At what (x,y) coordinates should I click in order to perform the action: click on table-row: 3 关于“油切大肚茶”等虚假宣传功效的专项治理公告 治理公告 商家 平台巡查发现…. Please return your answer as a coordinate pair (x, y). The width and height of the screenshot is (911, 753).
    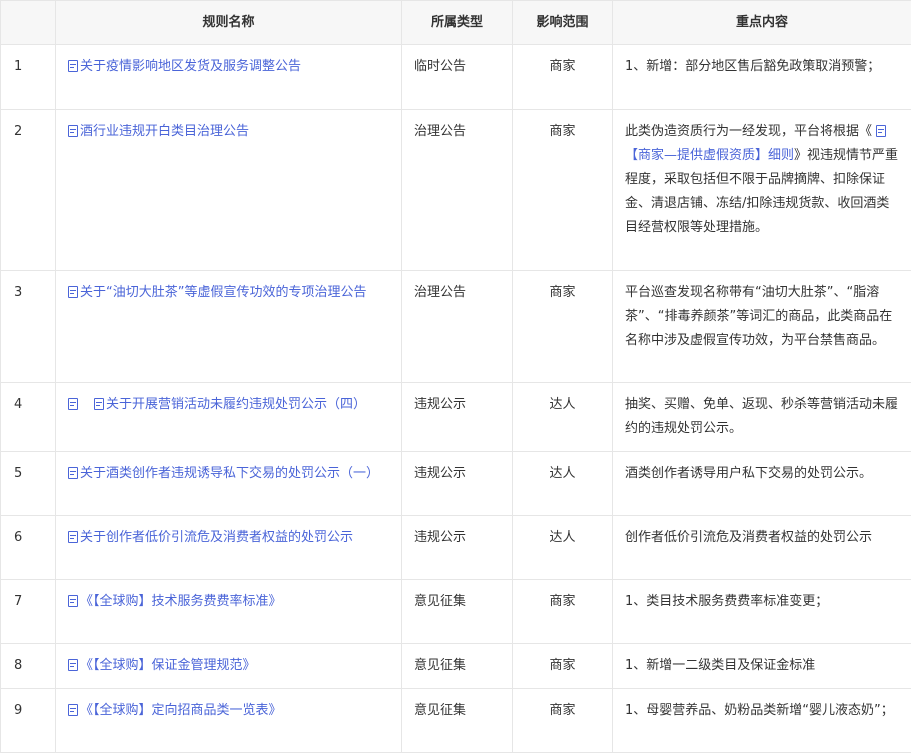
    Looking at the image, I should click on (456, 327).